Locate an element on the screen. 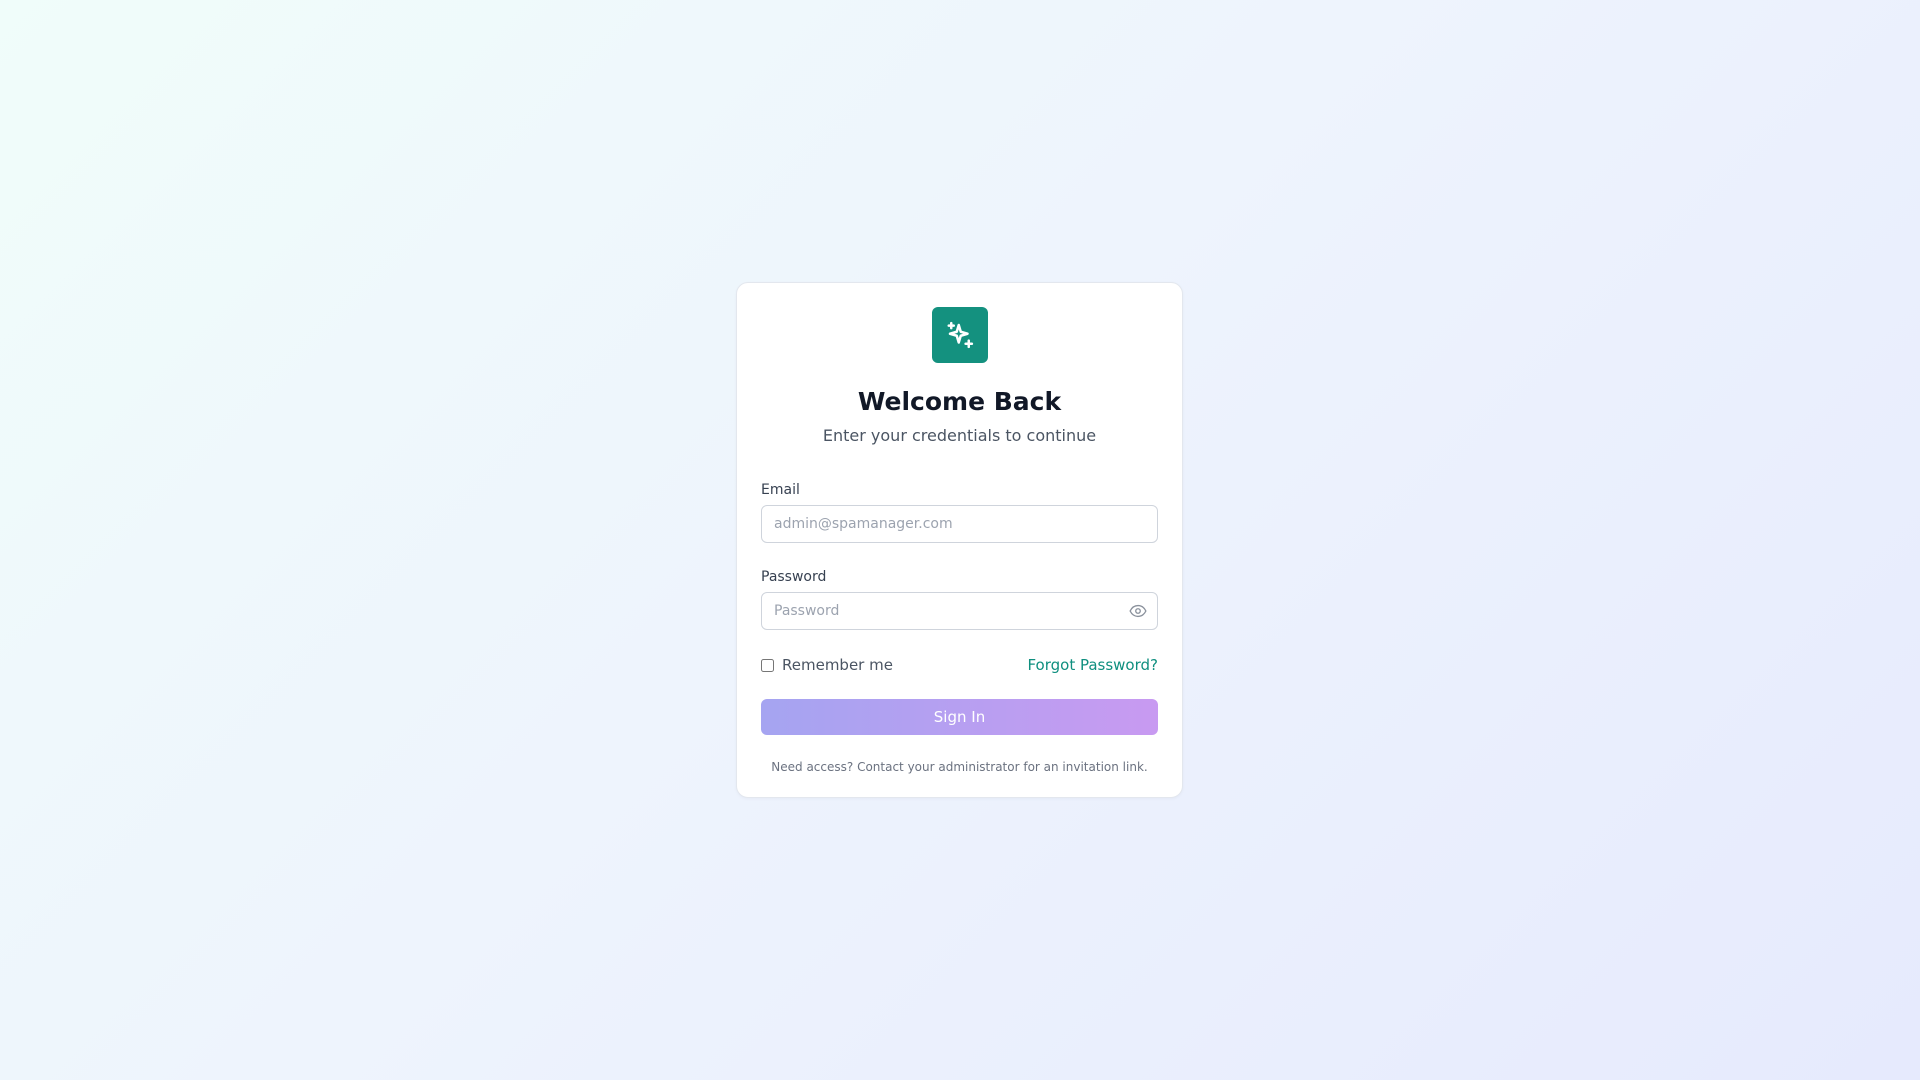 The image size is (1920, 1080). page-title: Welcome Back is located at coordinates (959, 401).